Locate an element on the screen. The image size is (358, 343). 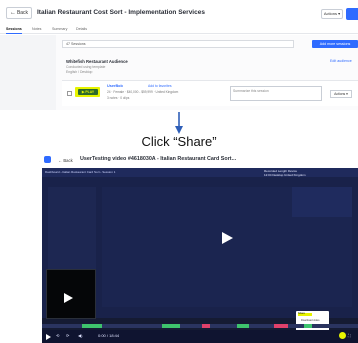
tab-summary: Summary is located at coordinates (59, 29).